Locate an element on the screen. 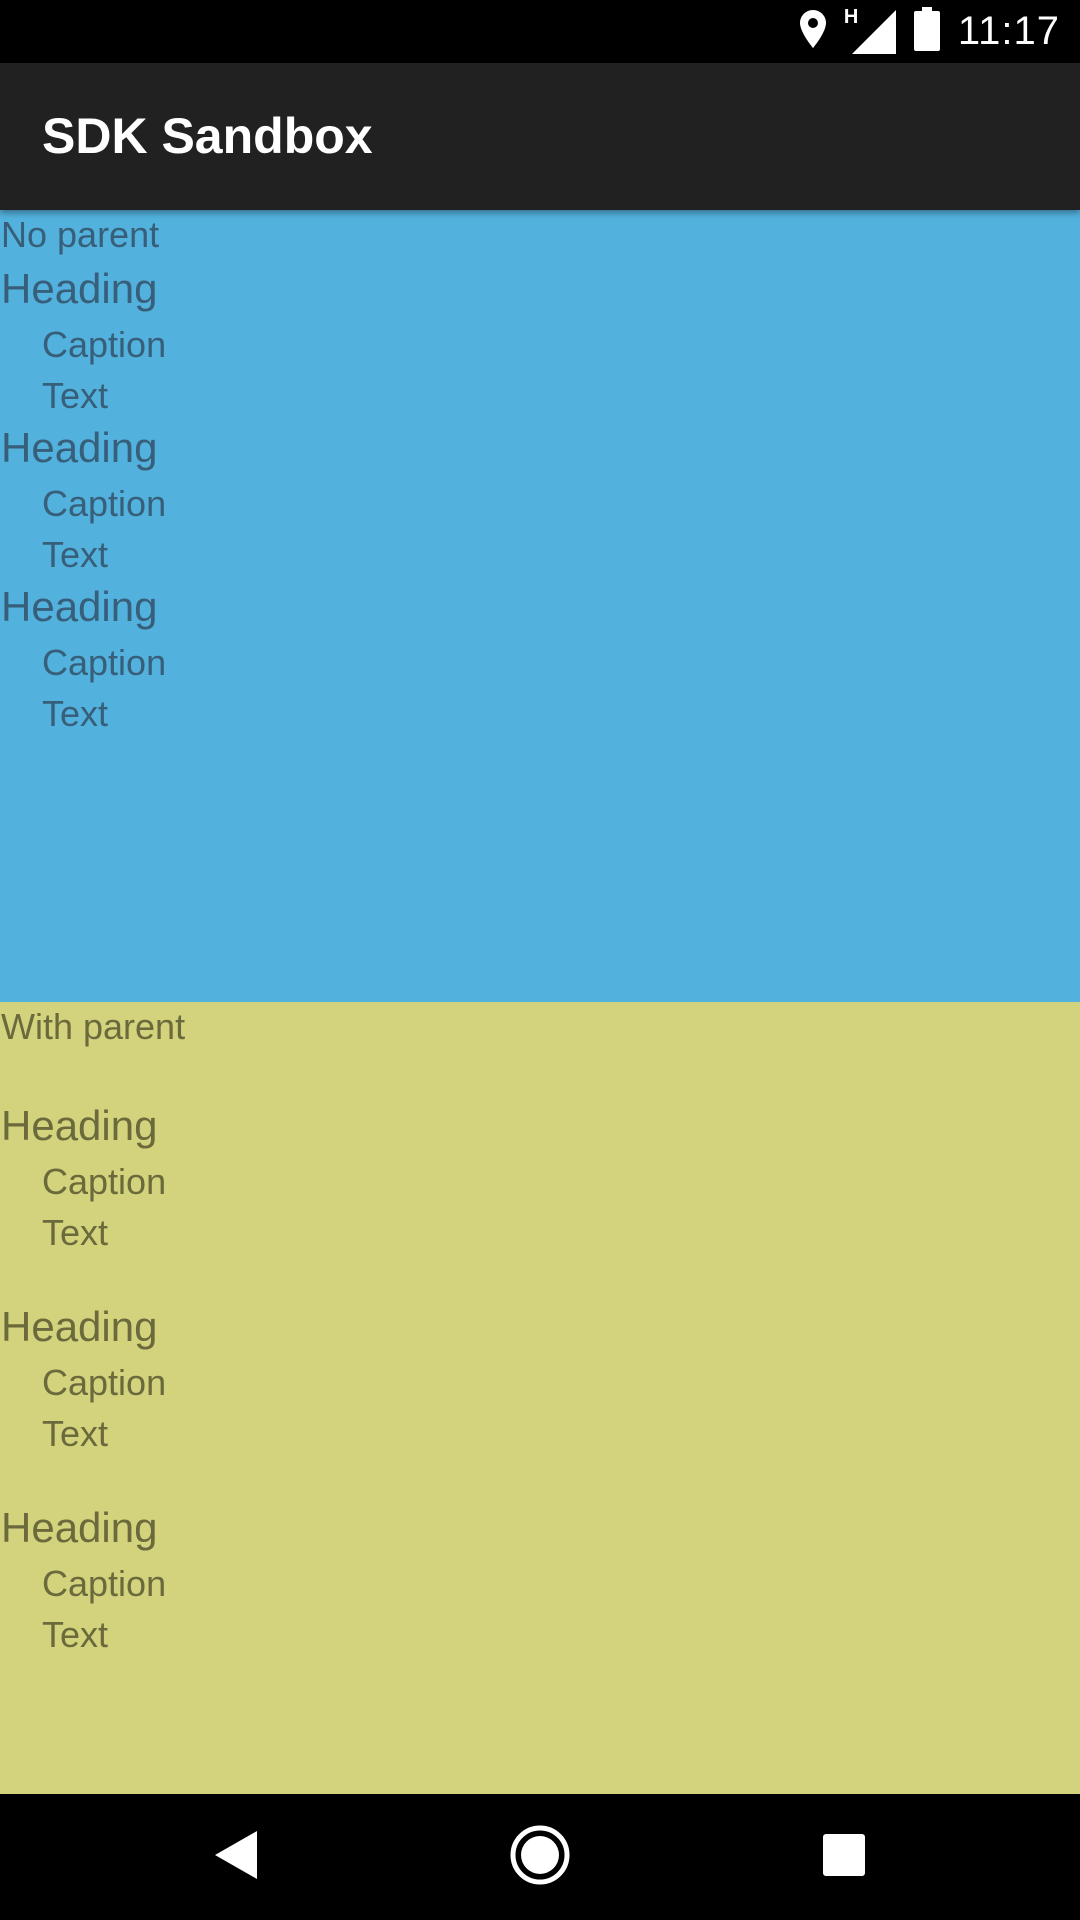 This screenshot has height=1920, width=1080. status-icons: H 11:17 is located at coordinates (929, 31).